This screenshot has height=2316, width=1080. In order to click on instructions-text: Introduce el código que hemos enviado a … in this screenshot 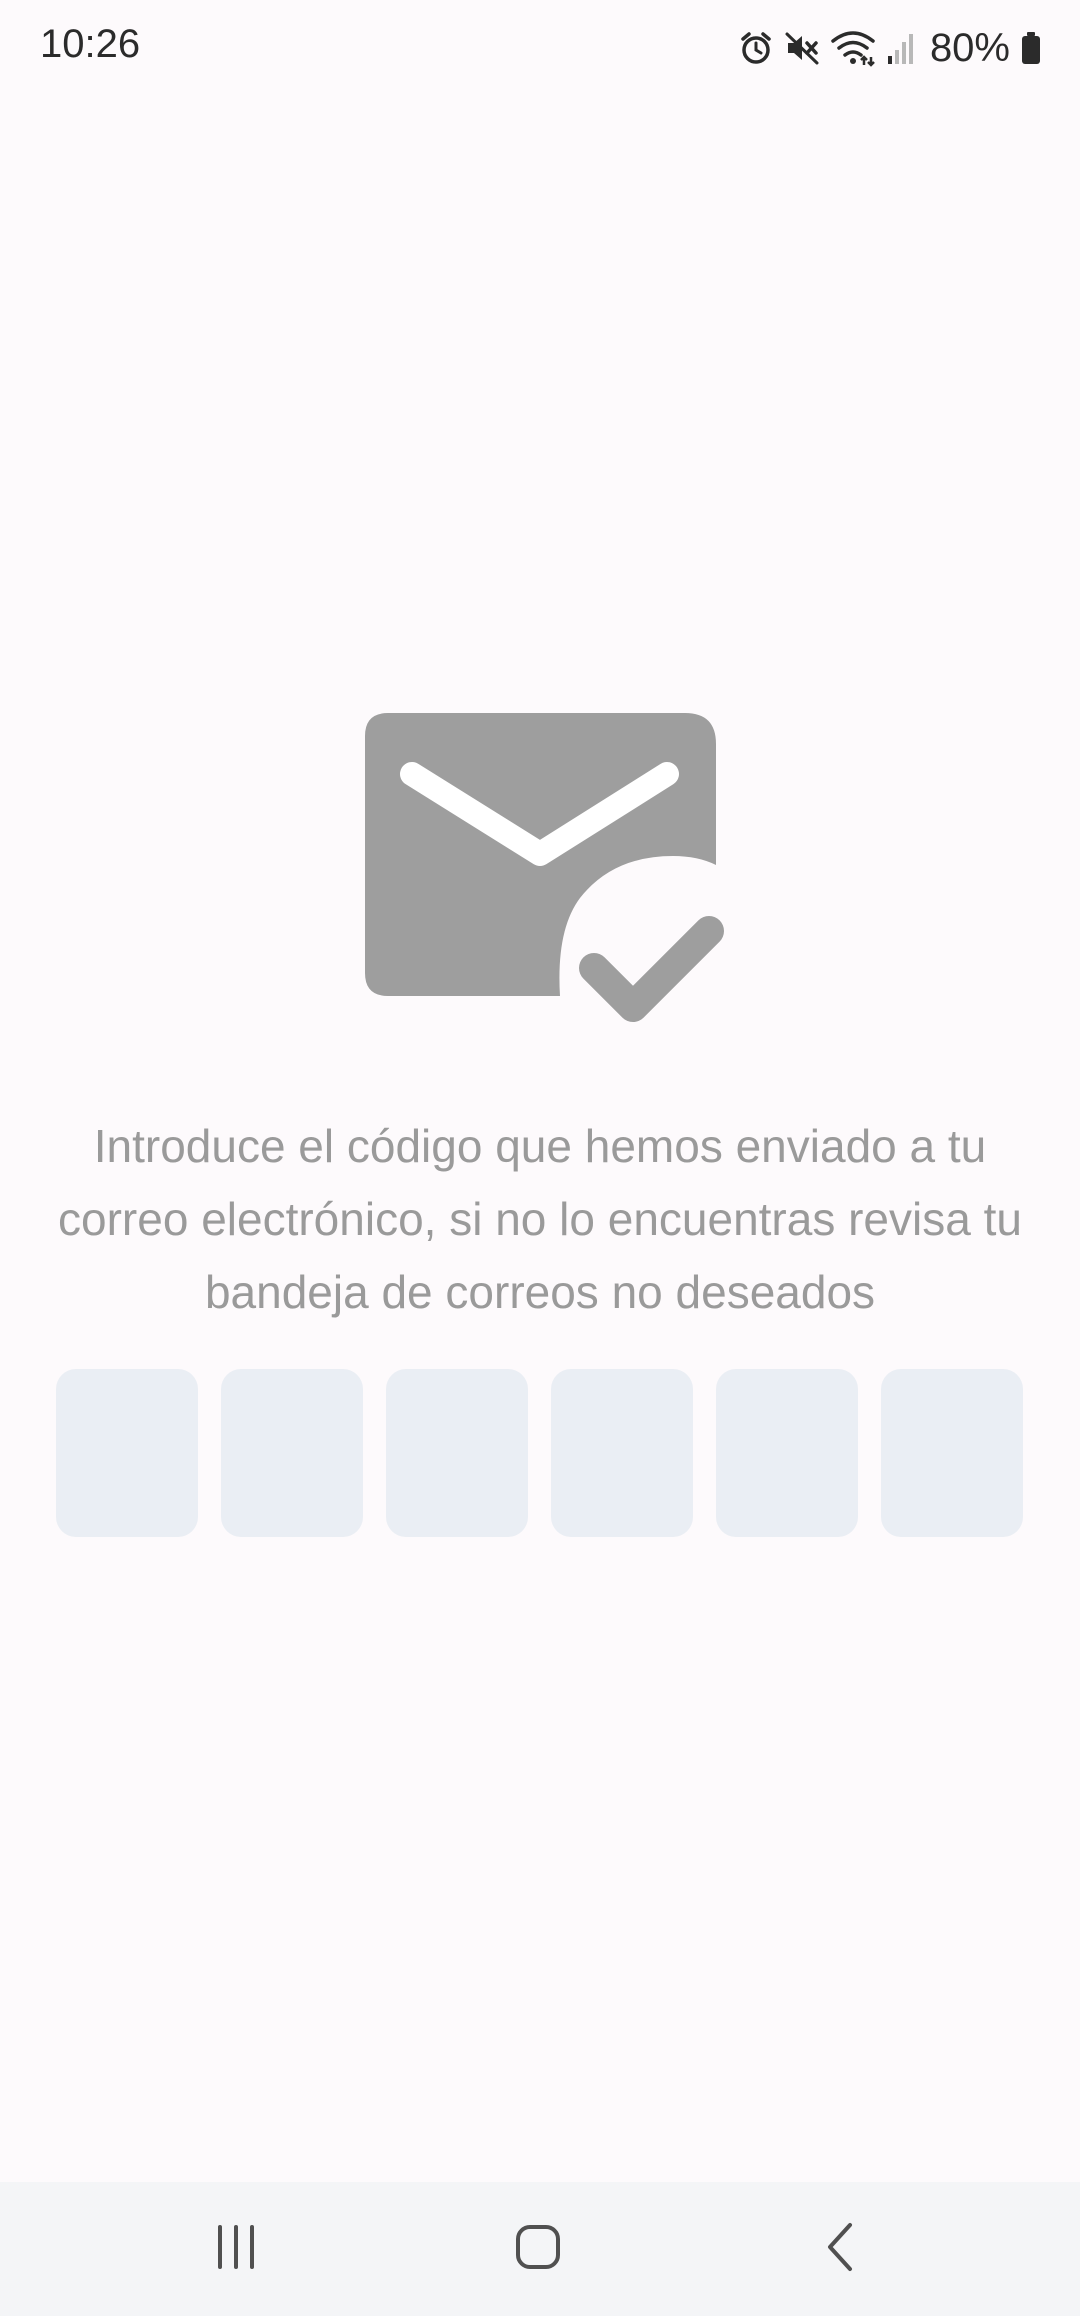, I will do `click(540, 1219)`.